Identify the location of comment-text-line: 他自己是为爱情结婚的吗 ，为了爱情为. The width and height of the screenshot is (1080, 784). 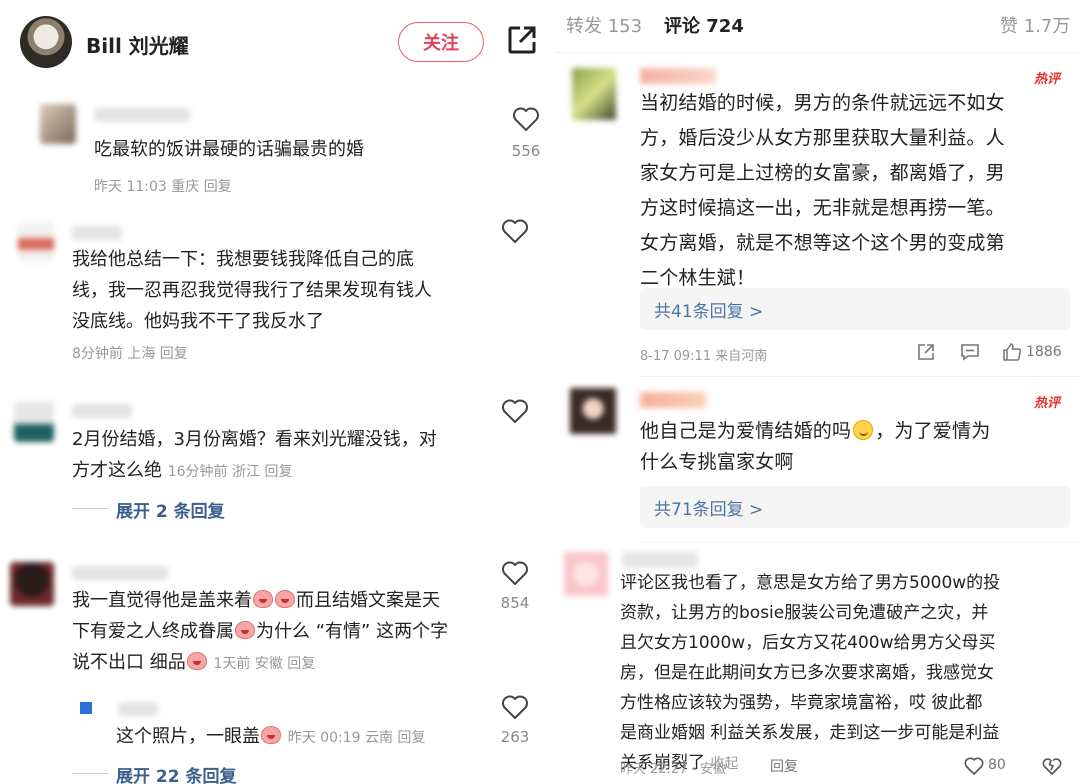
(815, 431).